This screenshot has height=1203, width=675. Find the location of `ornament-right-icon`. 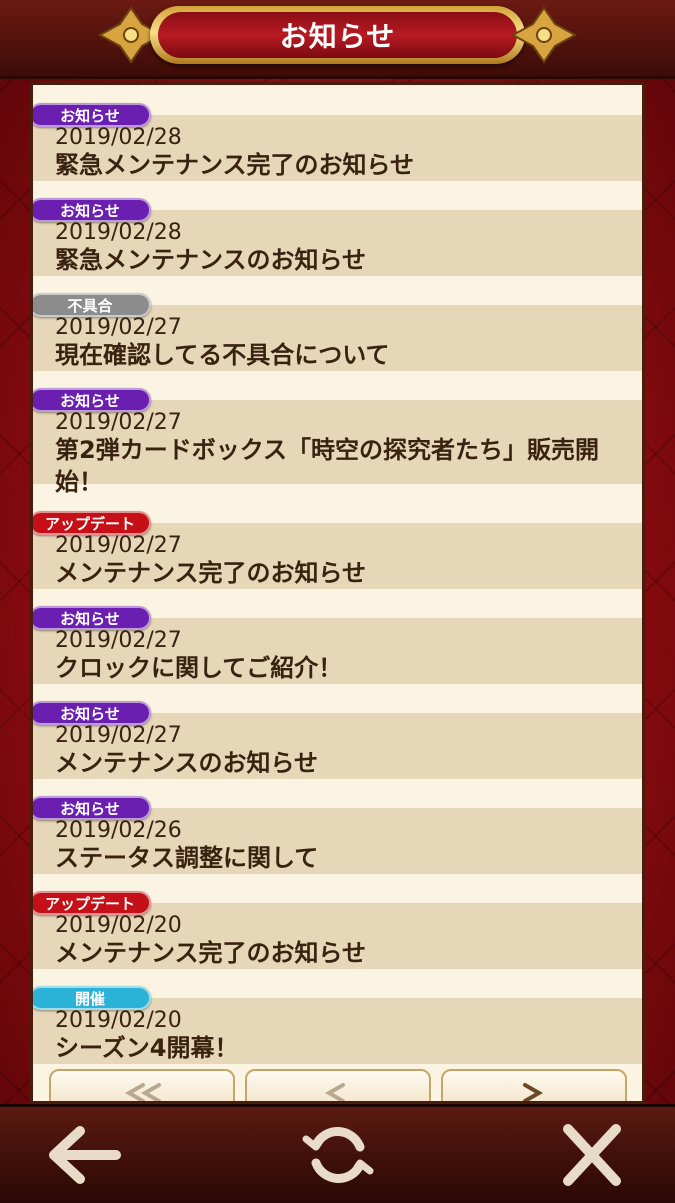

ornament-right-icon is located at coordinates (544, 35).